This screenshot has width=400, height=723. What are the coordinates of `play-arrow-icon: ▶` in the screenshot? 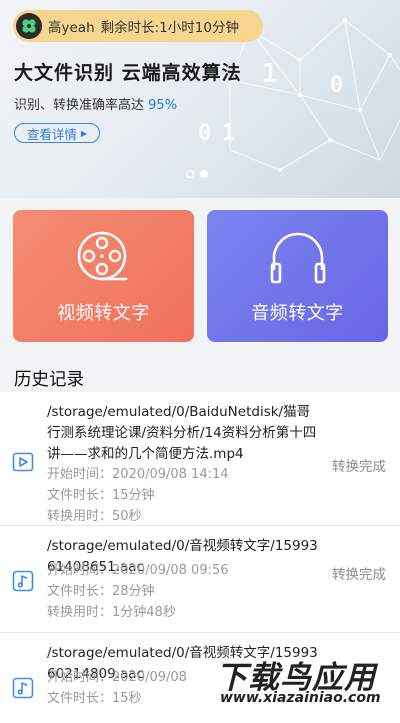 It's located at (84, 133).